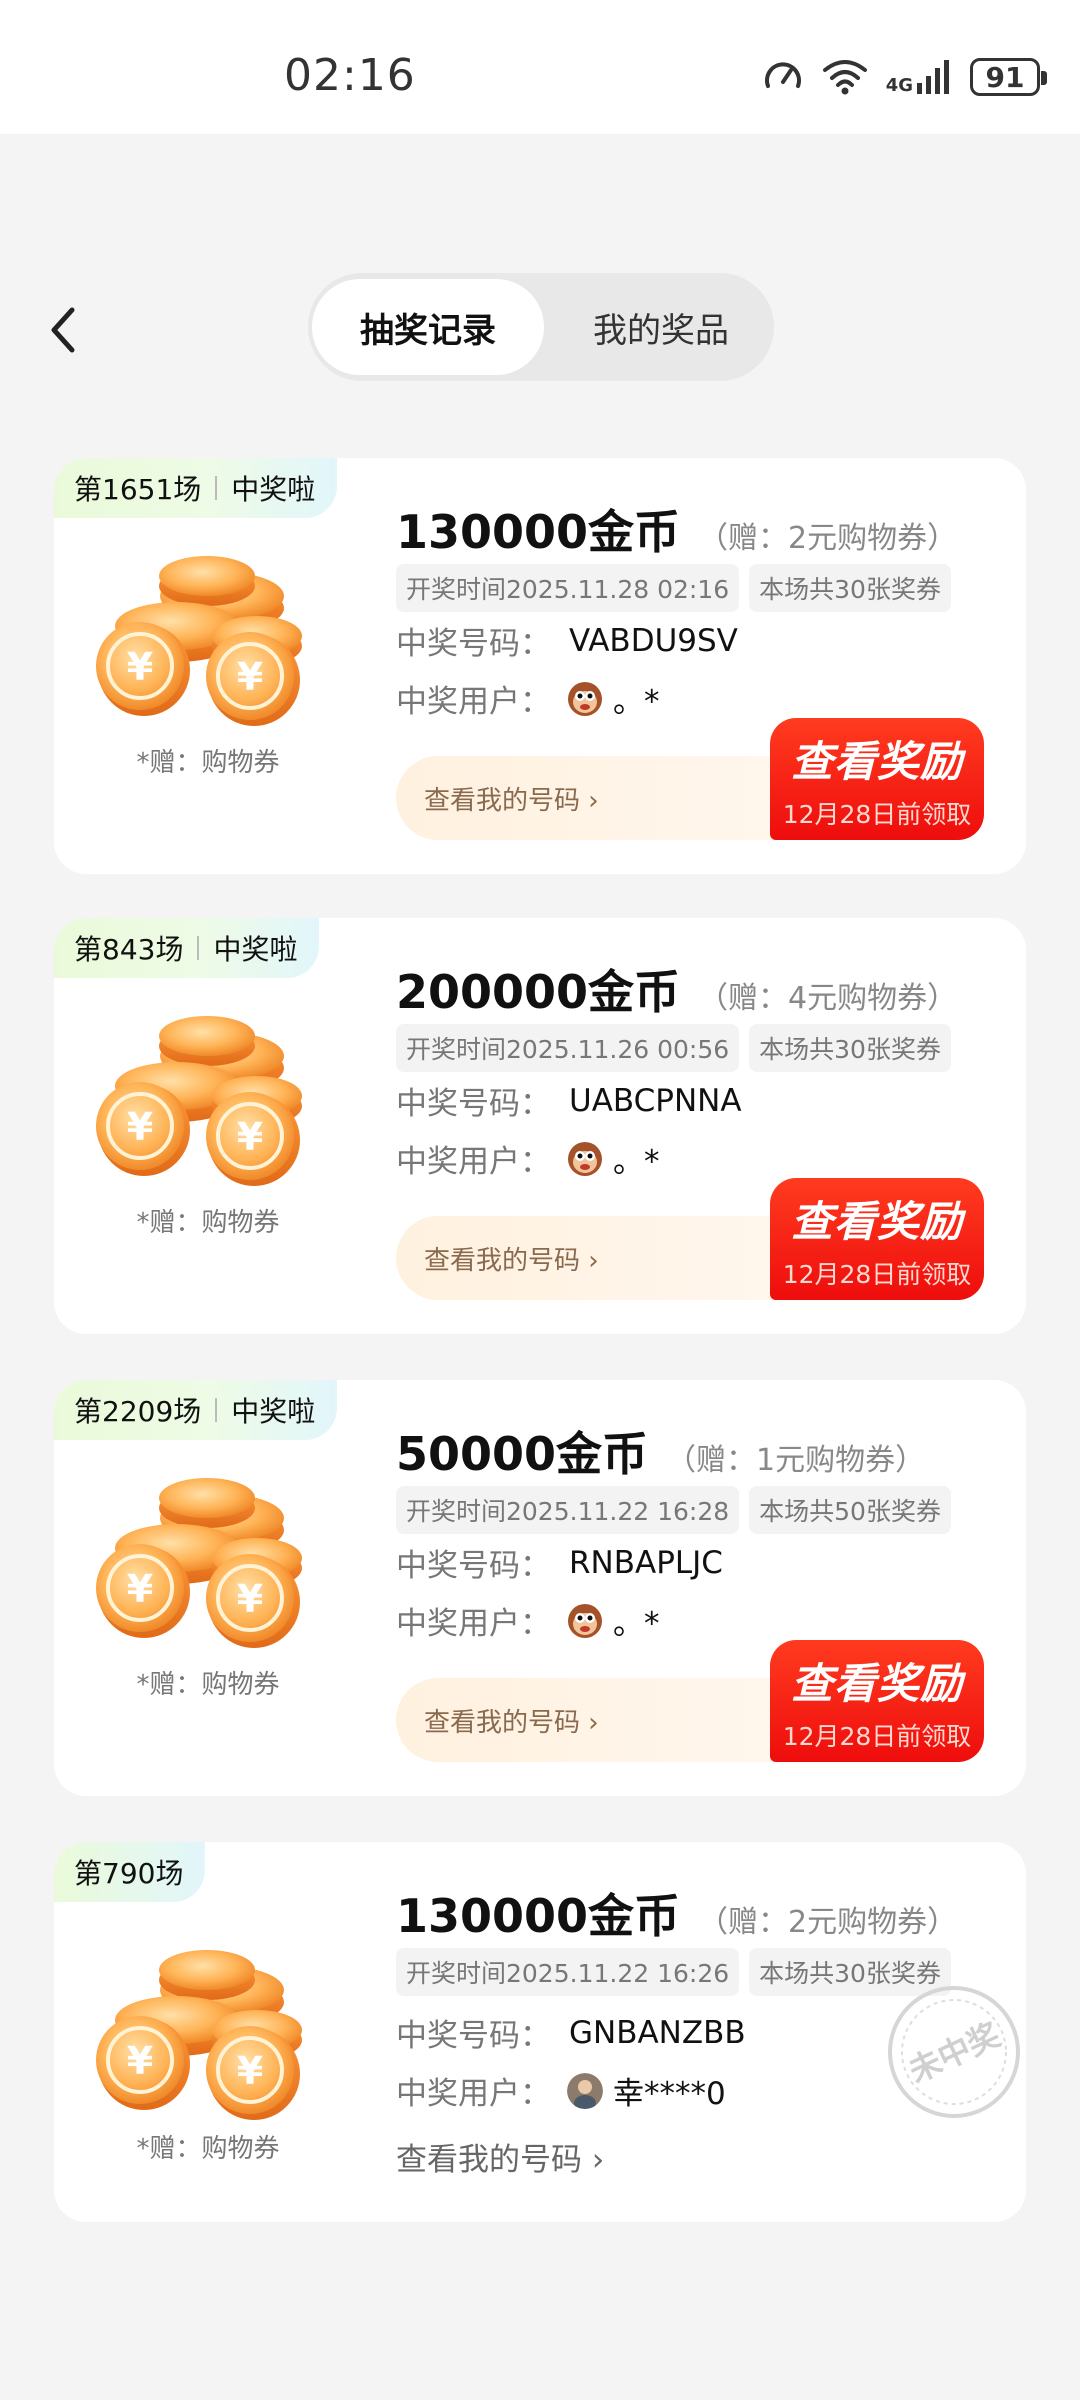 The width and height of the screenshot is (1080, 2400). What do you see at coordinates (653, 640) in the screenshot?
I see `winning-code: VABDU9SV` at bounding box center [653, 640].